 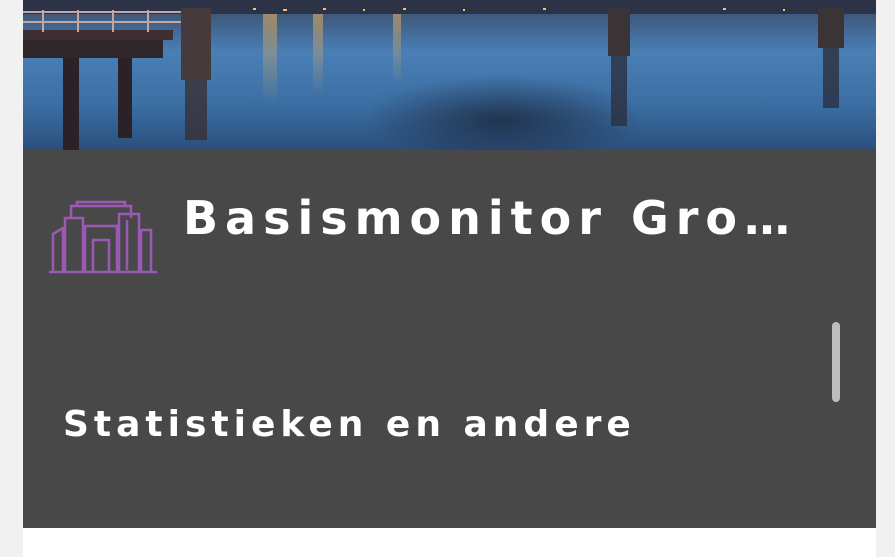 I want to click on scrollbar-thumb, so click(x=836, y=362).